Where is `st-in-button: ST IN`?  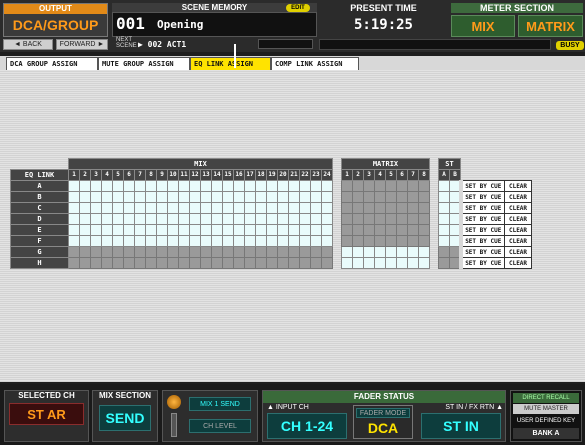 st-in-button: ST IN is located at coordinates (461, 426).